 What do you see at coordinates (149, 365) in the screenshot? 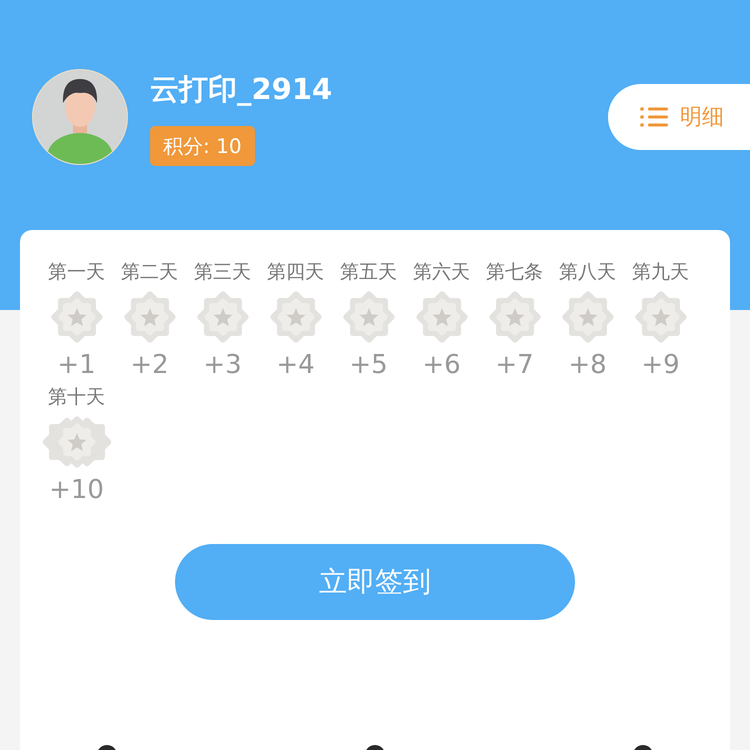
I see `reward-points: +2` at bounding box center [149, 365].